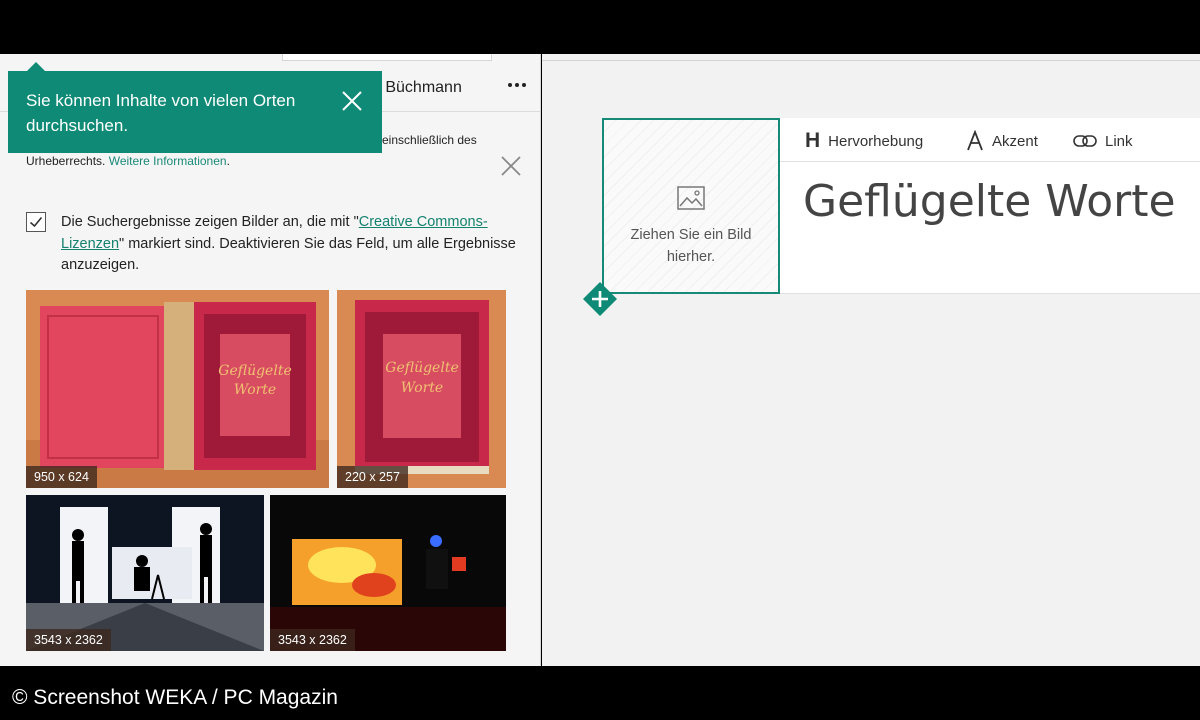 This screenshot has height=720, width=1200. What do you see at coordinates (1103, 141) in the screenshot?
I see `link-button: Link` at bounding box center [1103, 141].